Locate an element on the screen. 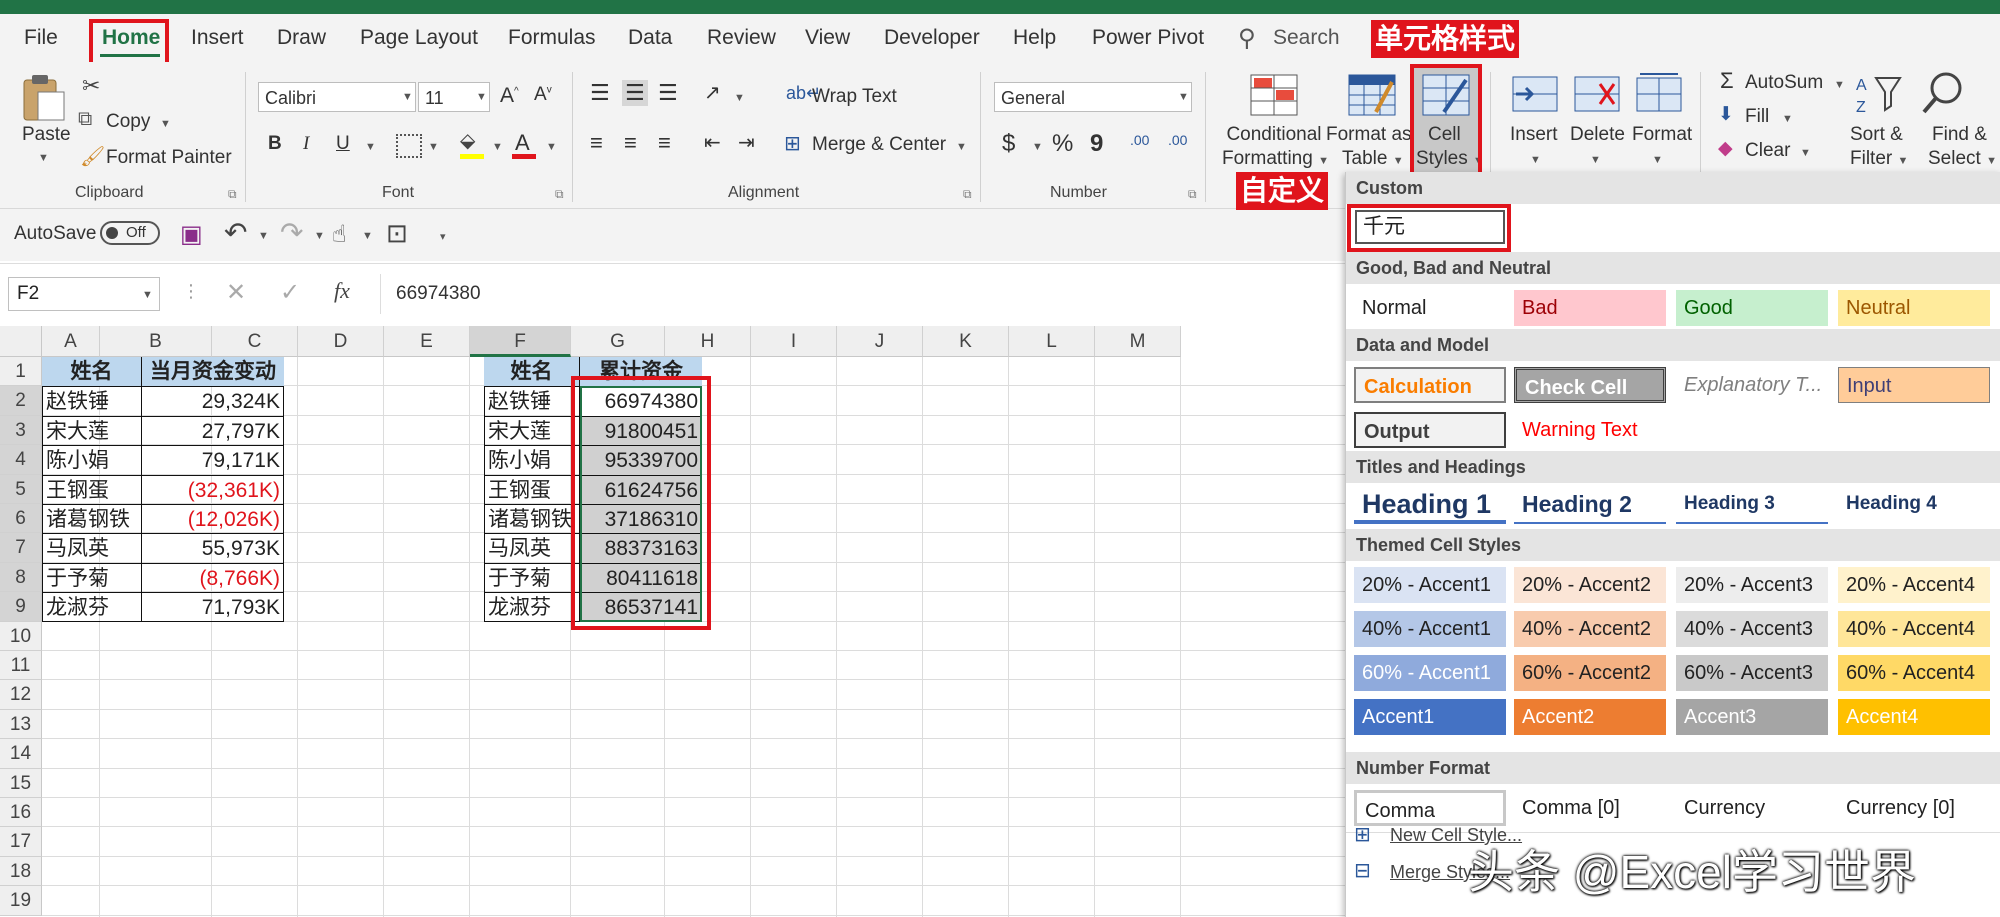 The image size is (2000, 917). table-2-name-cell: 陈小娟 is located at coordinates (532, 460).